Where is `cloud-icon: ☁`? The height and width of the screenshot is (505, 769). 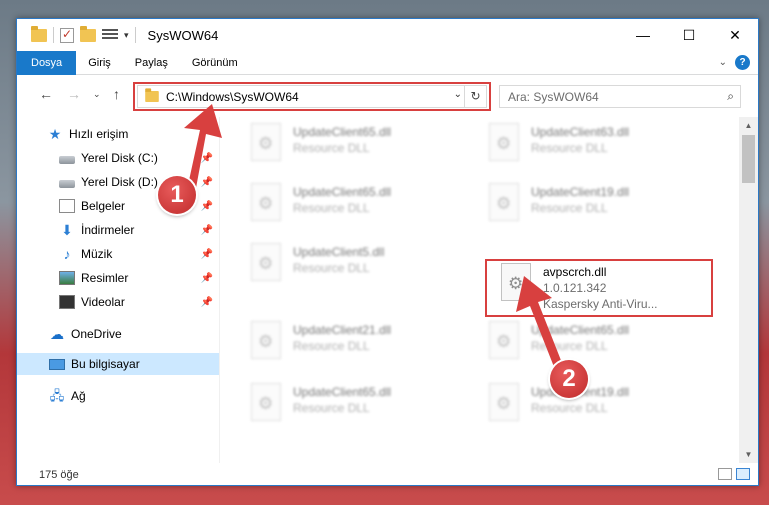
cloud-icon: ☁ is located at coordinates (57, 334).